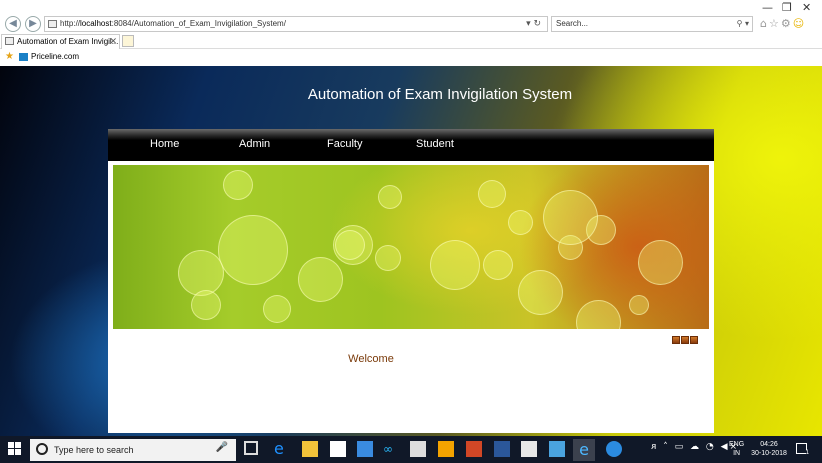 The width and height of the screenshot is (822, 463). What do you see at coordinates (440, 94) in the screenshot?
I see `page-title: Automation of Exam Invigilation System` at bounding box center [440, 94].